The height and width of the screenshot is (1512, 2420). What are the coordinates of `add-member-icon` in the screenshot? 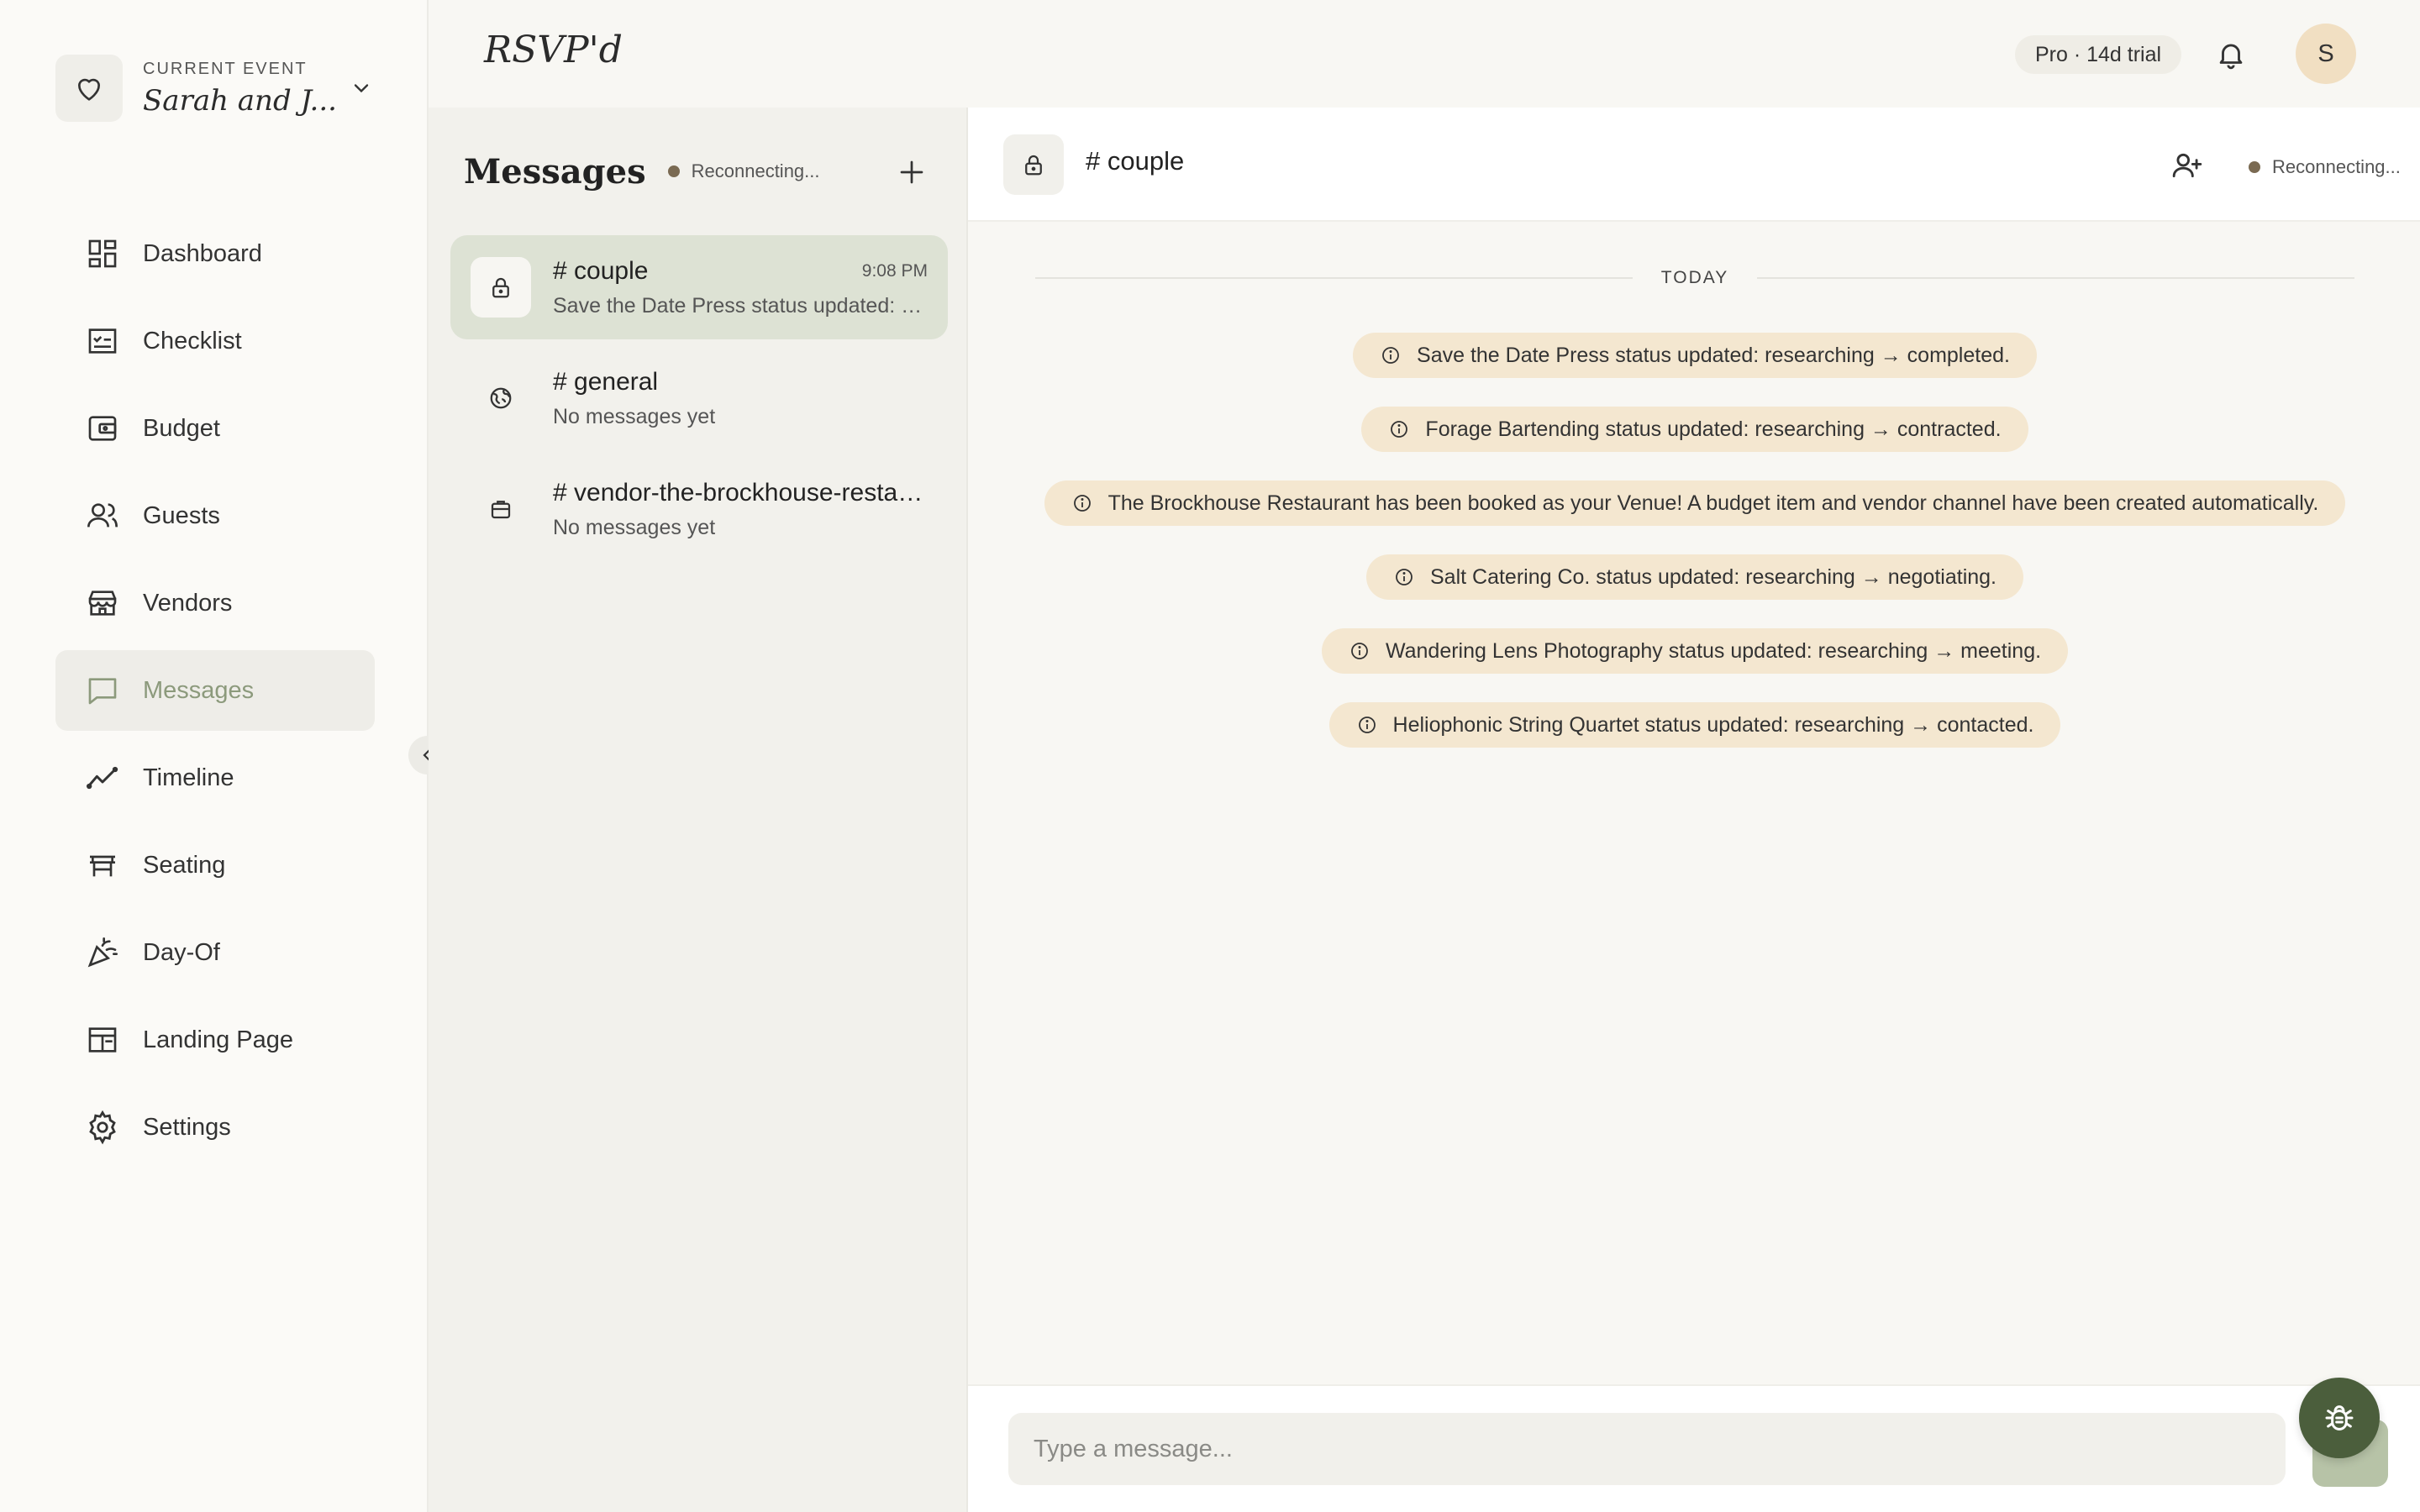 It's located at (2187, 165).